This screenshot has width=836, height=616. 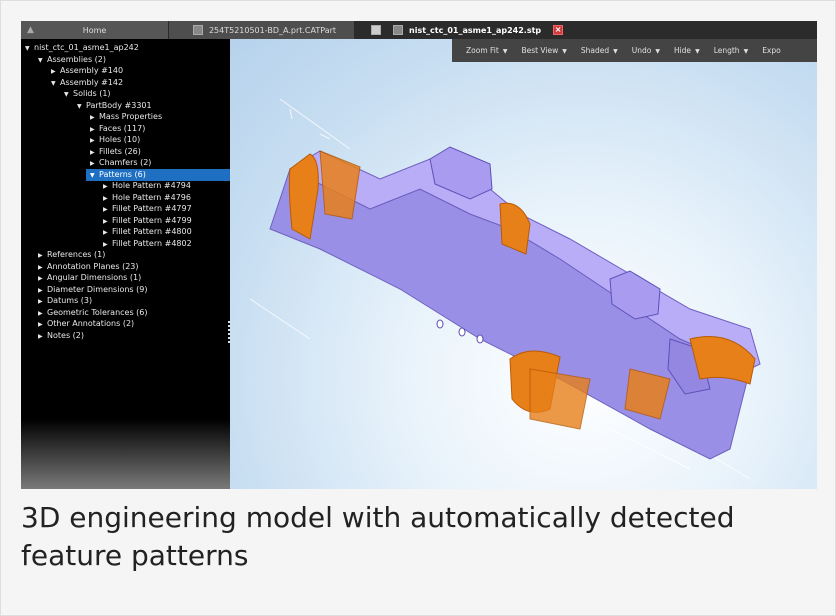 I want to click on toolbar-button-label: Best View, so click(x=540, y=50).